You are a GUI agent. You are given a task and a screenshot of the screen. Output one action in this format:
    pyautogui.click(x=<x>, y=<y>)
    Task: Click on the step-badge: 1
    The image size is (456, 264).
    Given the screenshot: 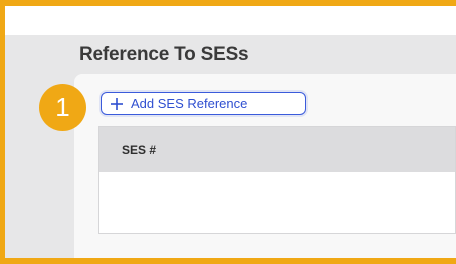 What is the action you would take?
    pyautogui.click(x=62, y=107)
    